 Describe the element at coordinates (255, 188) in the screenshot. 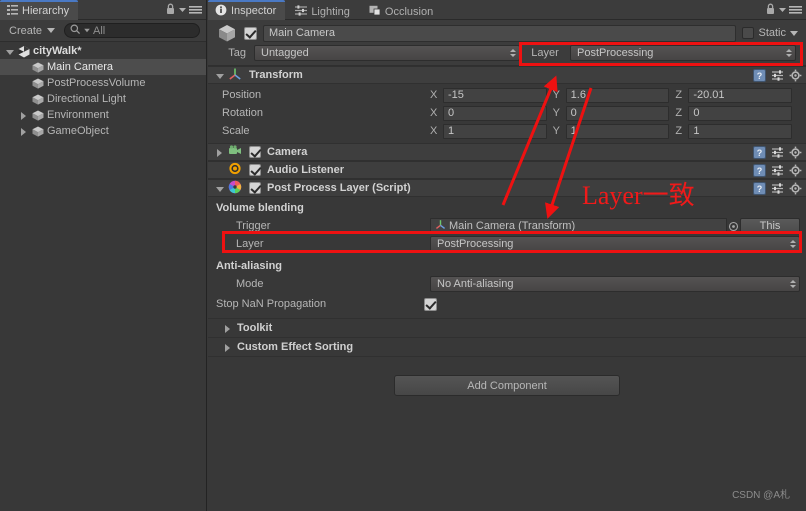

I see `post-process-layer-enabled-checkbox` at that location.